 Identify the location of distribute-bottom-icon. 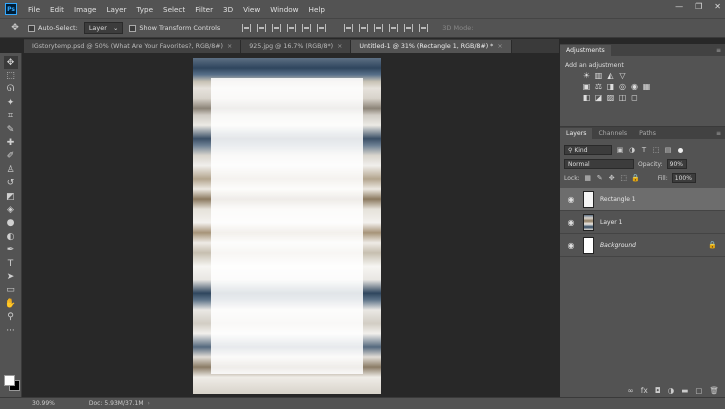
(379, 28).